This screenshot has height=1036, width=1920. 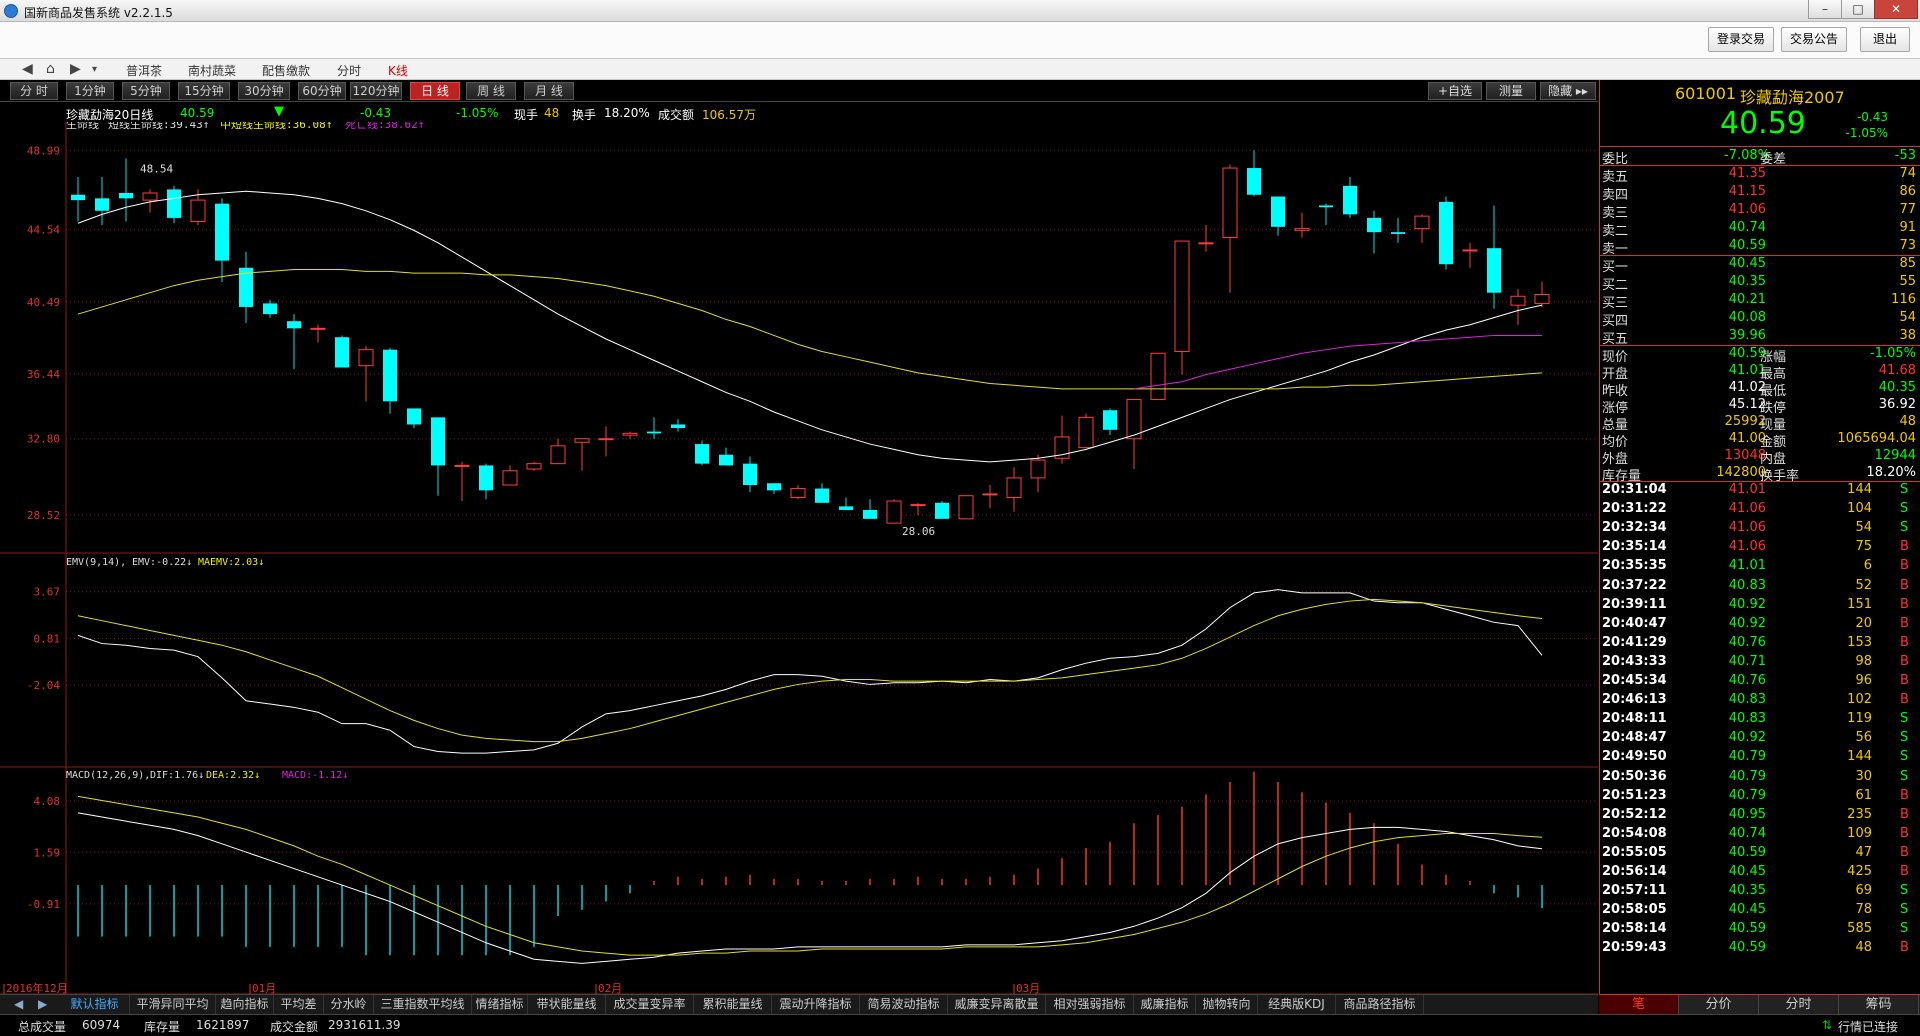 I want to click on ask-row: 卖五 41.35 74, so click(x=1760, y=175).